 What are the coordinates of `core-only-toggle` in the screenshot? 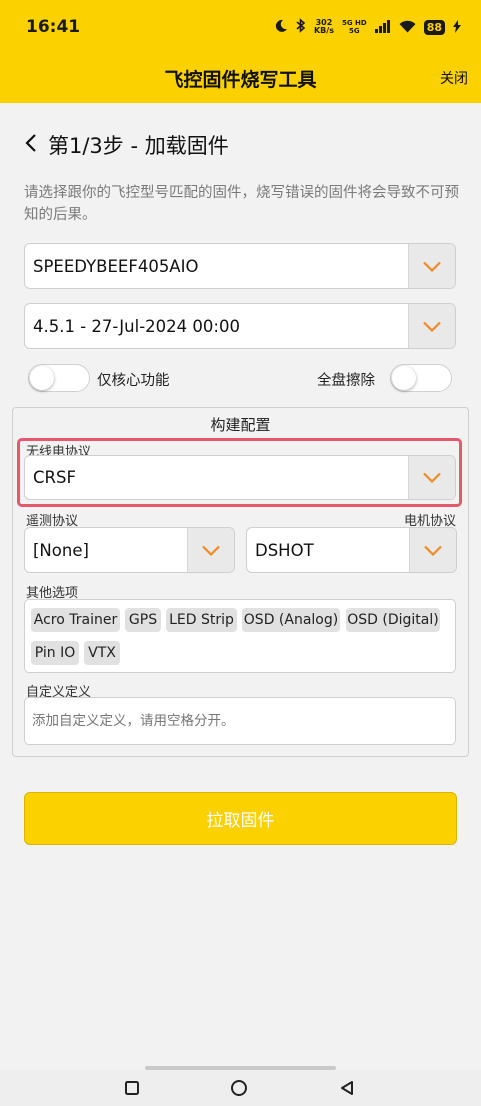 It's located at (59, 378).